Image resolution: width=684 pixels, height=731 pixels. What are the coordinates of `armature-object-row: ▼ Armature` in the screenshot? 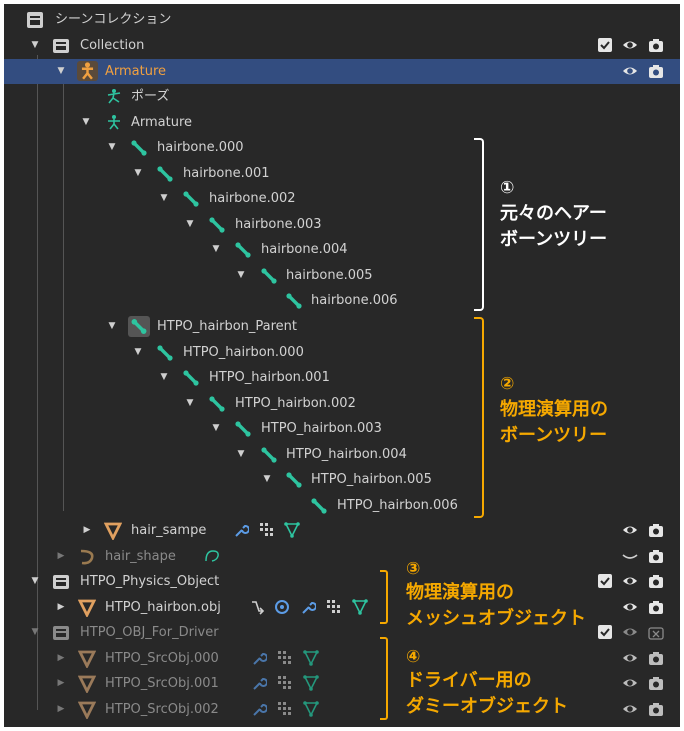 It's located at (342, 71).